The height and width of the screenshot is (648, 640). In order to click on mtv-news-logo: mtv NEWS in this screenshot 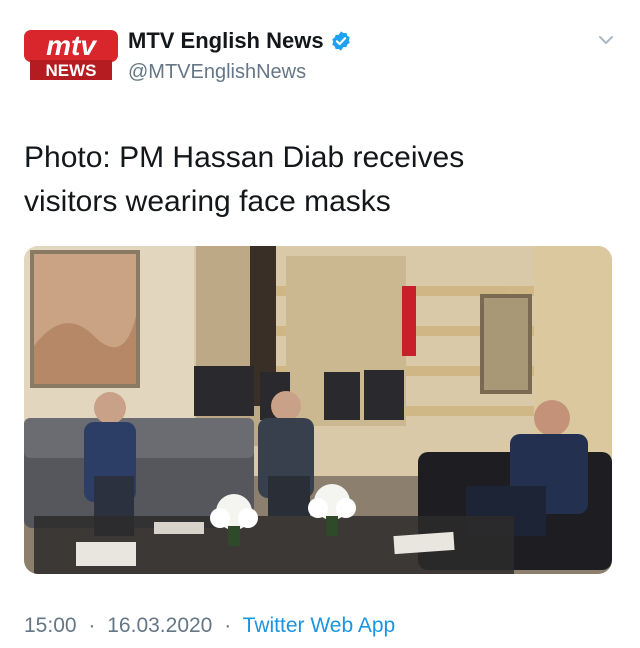, I will do `click(71, 55)`.